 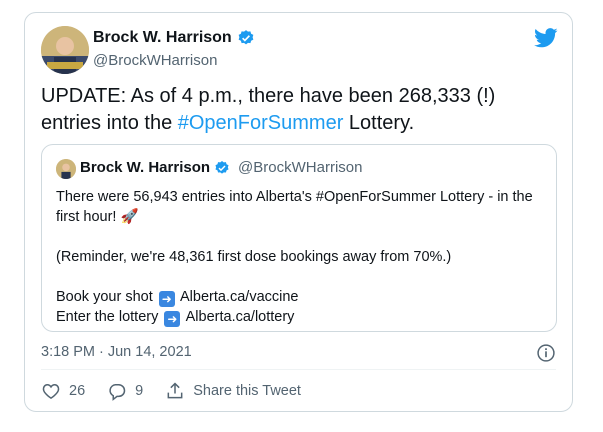 What do you see at coordinates (299, 297) in the screenshot?
I see `quoted-line-3: Book your shot ➜ Alberta.ca/vaccine` at bounding box center [299, 297].